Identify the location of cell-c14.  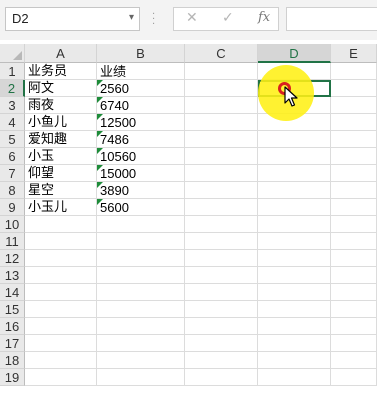
(221, 292).